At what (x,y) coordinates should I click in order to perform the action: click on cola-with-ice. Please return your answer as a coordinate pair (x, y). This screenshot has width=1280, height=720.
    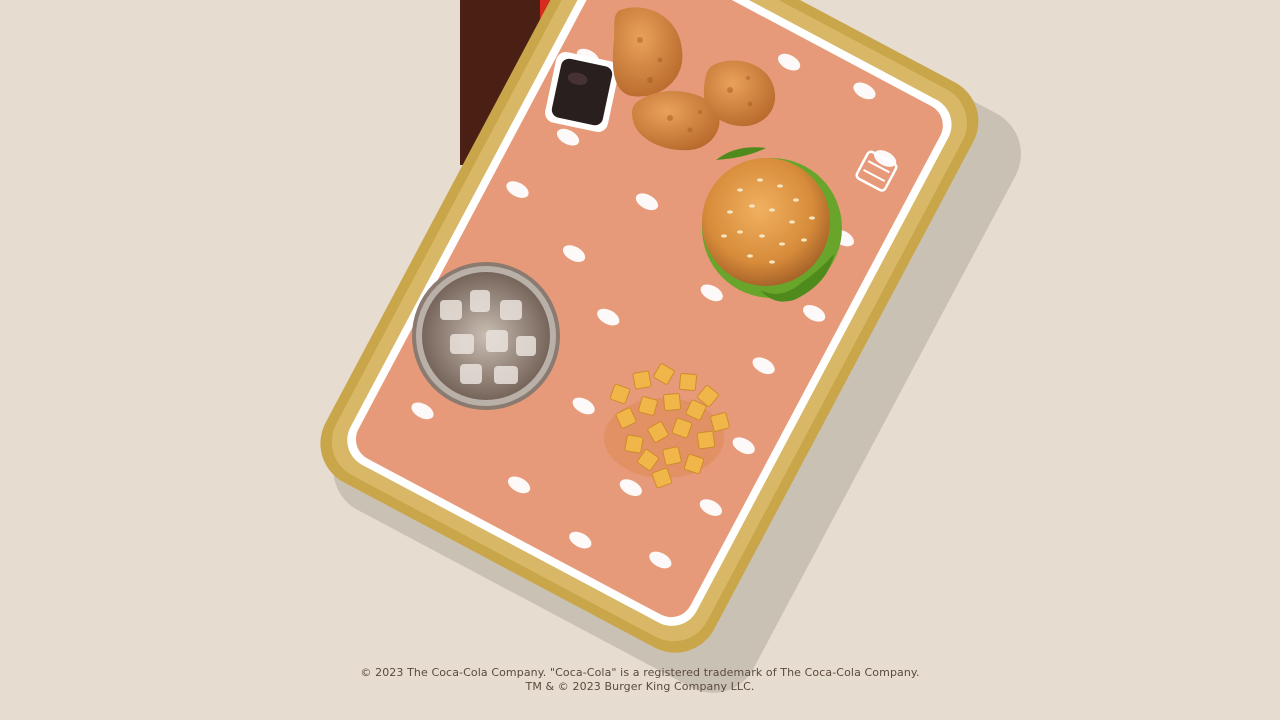
    Looking at the image, I should click on (486, 336).